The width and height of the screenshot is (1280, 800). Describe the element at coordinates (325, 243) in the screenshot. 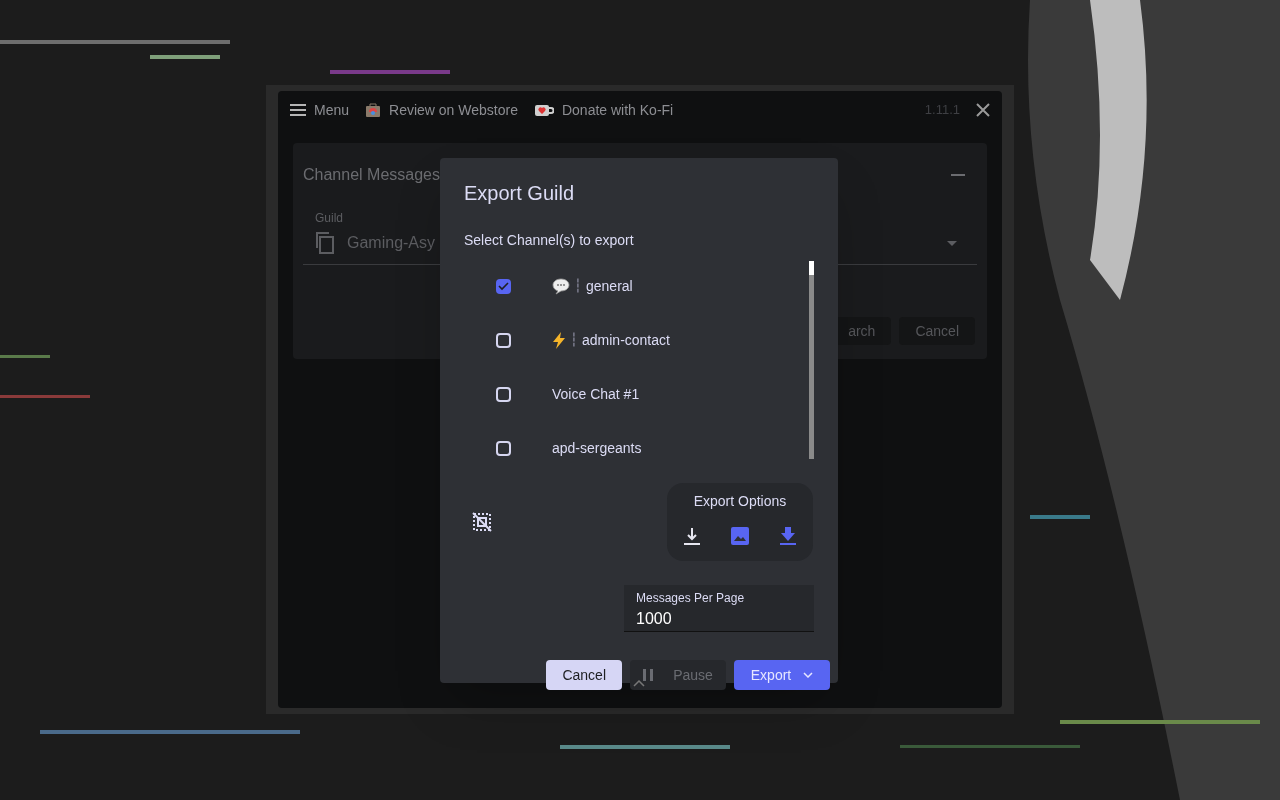

I see `copy-icon` at that location.